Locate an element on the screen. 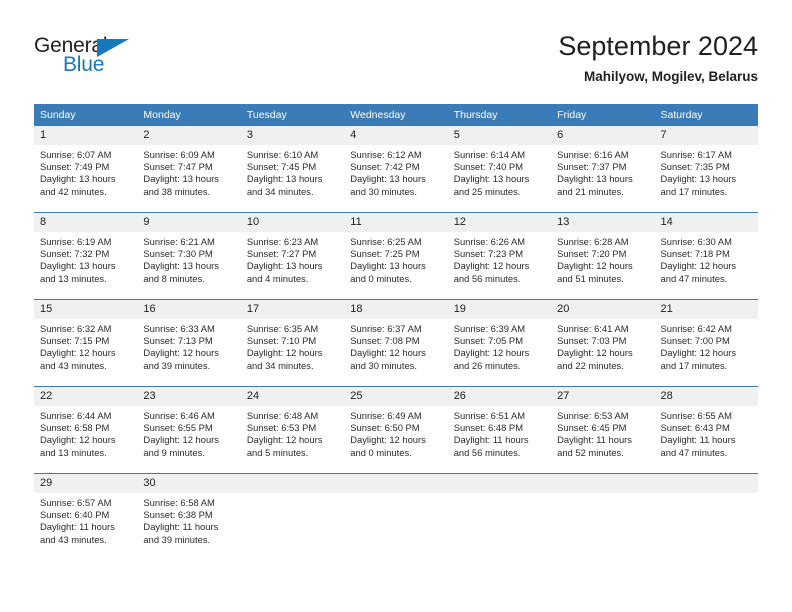 This screenshot has width=792, height=612. day-number: 9 is located at coordinates (189, 222).